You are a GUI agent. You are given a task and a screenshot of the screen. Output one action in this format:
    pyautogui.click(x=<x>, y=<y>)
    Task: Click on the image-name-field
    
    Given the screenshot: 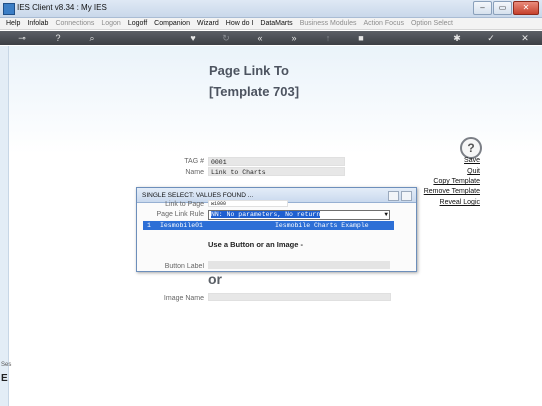 What is the action you would take?
    pyautogui.click(x=299, y=297)
    